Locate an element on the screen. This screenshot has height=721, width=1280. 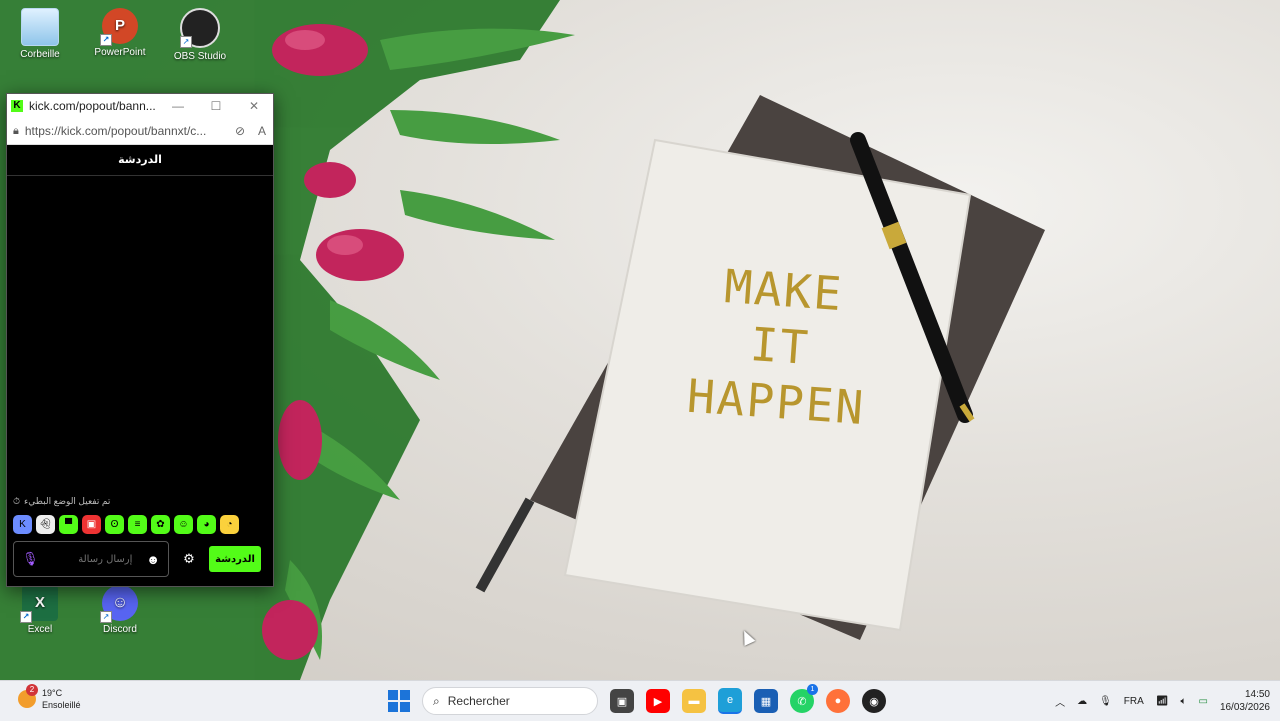
youtube-icon: ▶ is located at coordinates (658, 701).